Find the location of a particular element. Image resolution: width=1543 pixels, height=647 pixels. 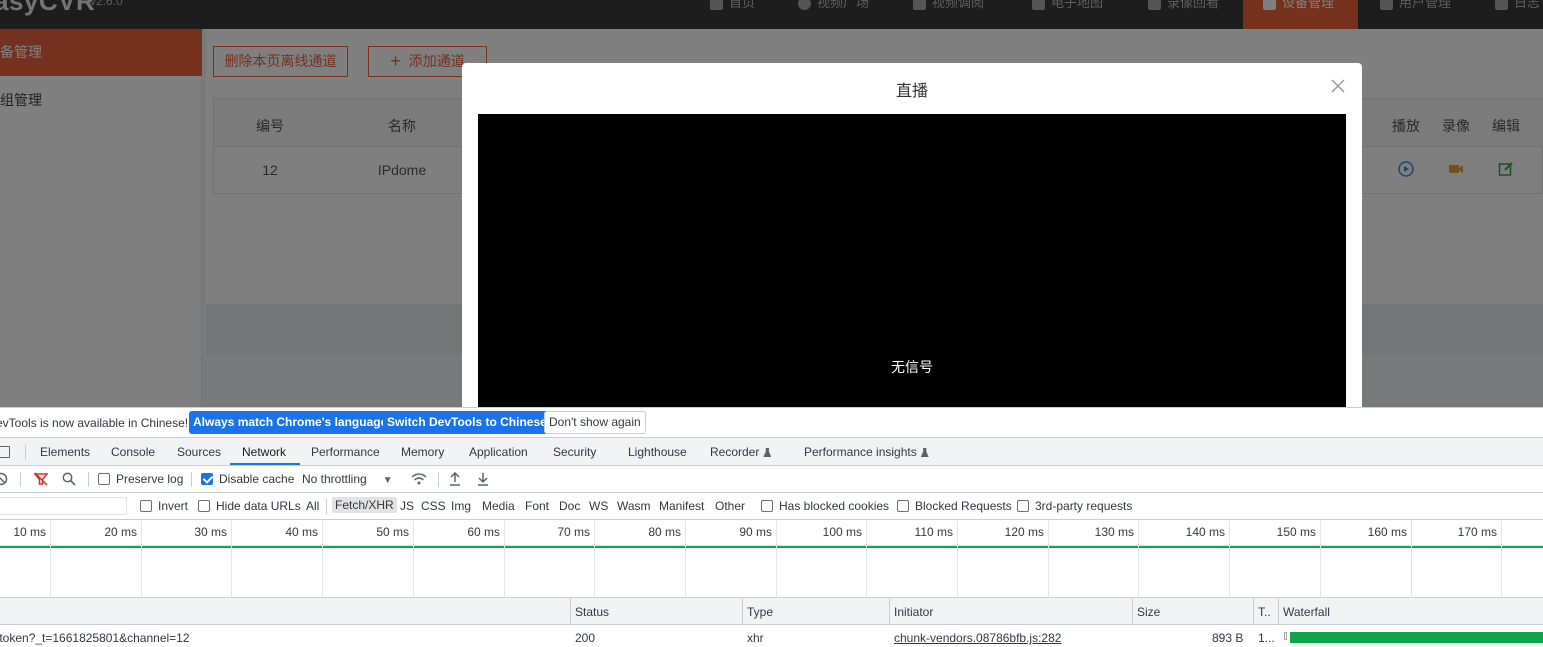

match-language-button: Always match Chrome's language is located at coordinates (290, 422).